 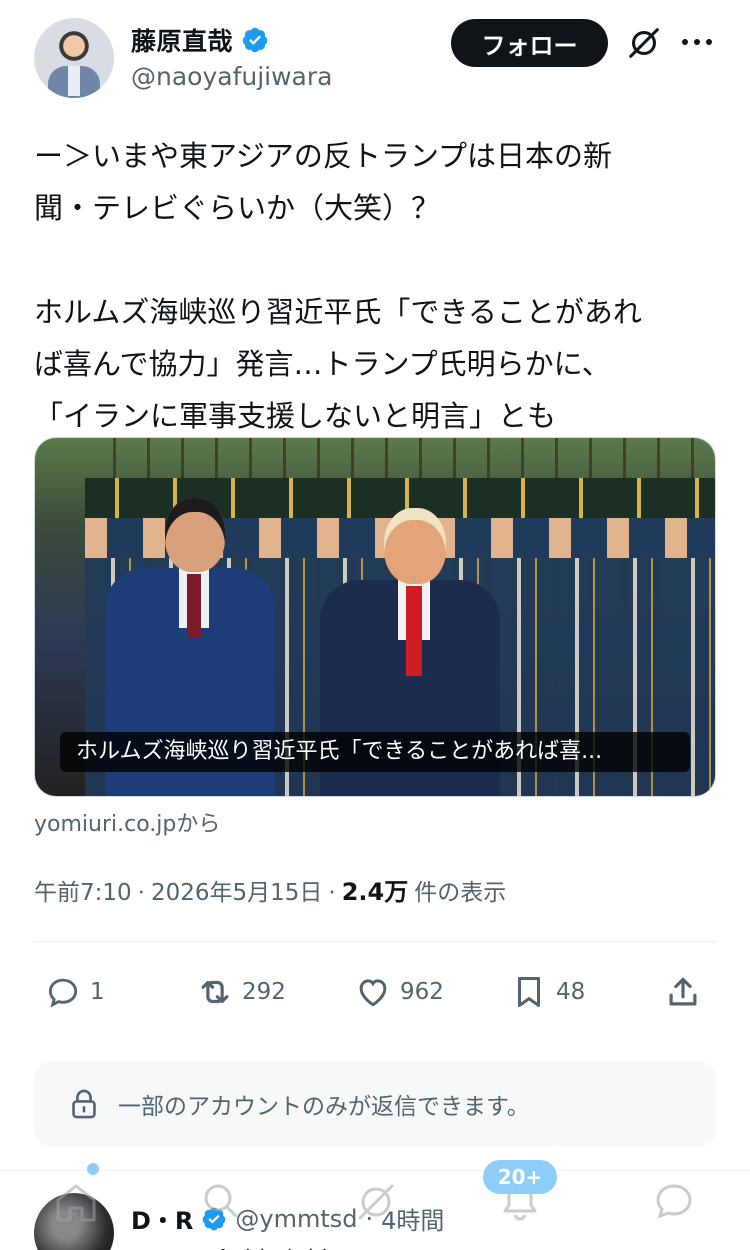 What do you see at coordinates (375, 941) in the screenshot?
I see `divider` at bounding box center [375, 941].